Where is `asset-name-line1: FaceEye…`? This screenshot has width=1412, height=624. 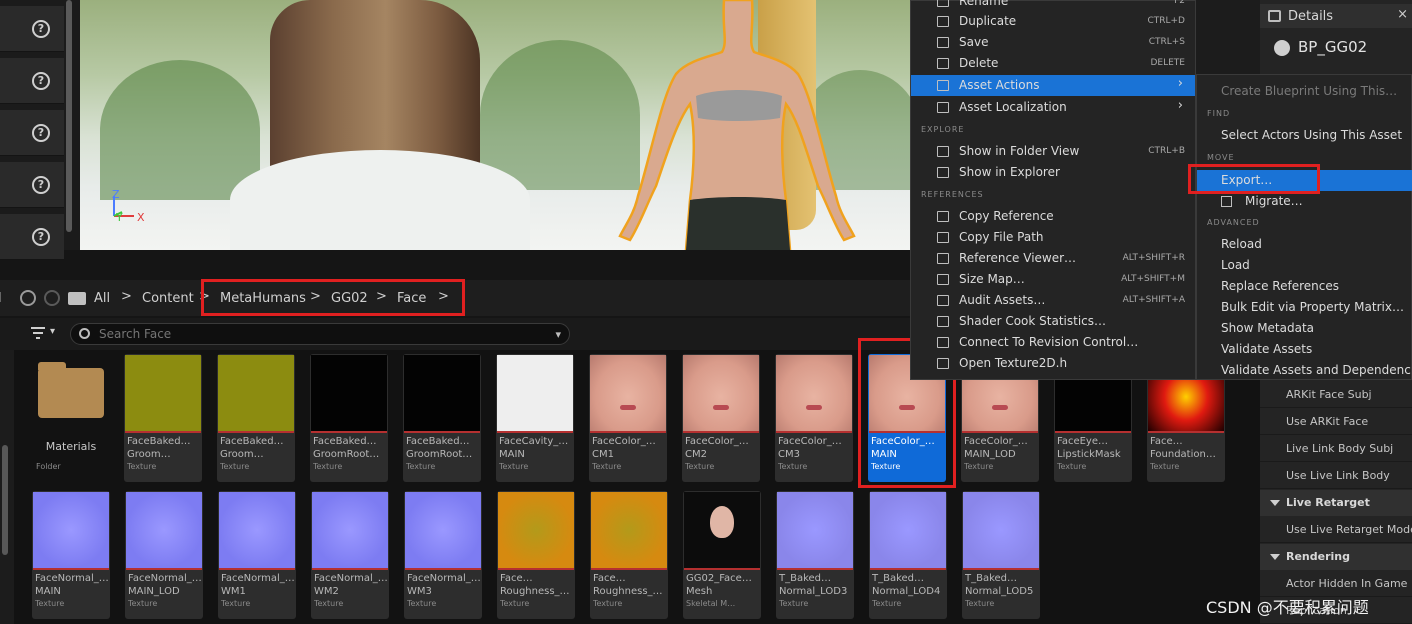 asset-name-line1: FaceEye… is located at coordinates (1083, 441).